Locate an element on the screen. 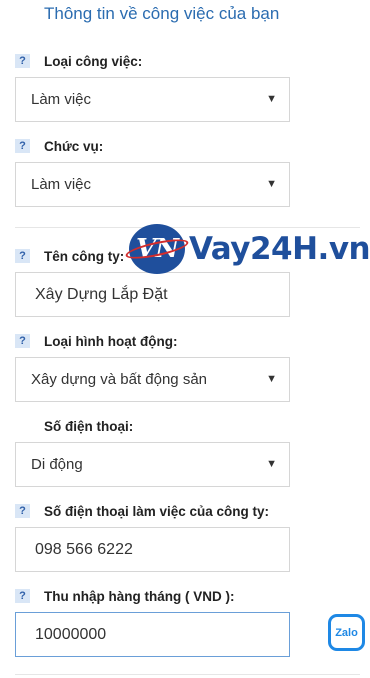 This screenshot has height=678, width=370. company-phone-label: Số điện thoại làm việc của công ty: is located at coordinates (157, 511).